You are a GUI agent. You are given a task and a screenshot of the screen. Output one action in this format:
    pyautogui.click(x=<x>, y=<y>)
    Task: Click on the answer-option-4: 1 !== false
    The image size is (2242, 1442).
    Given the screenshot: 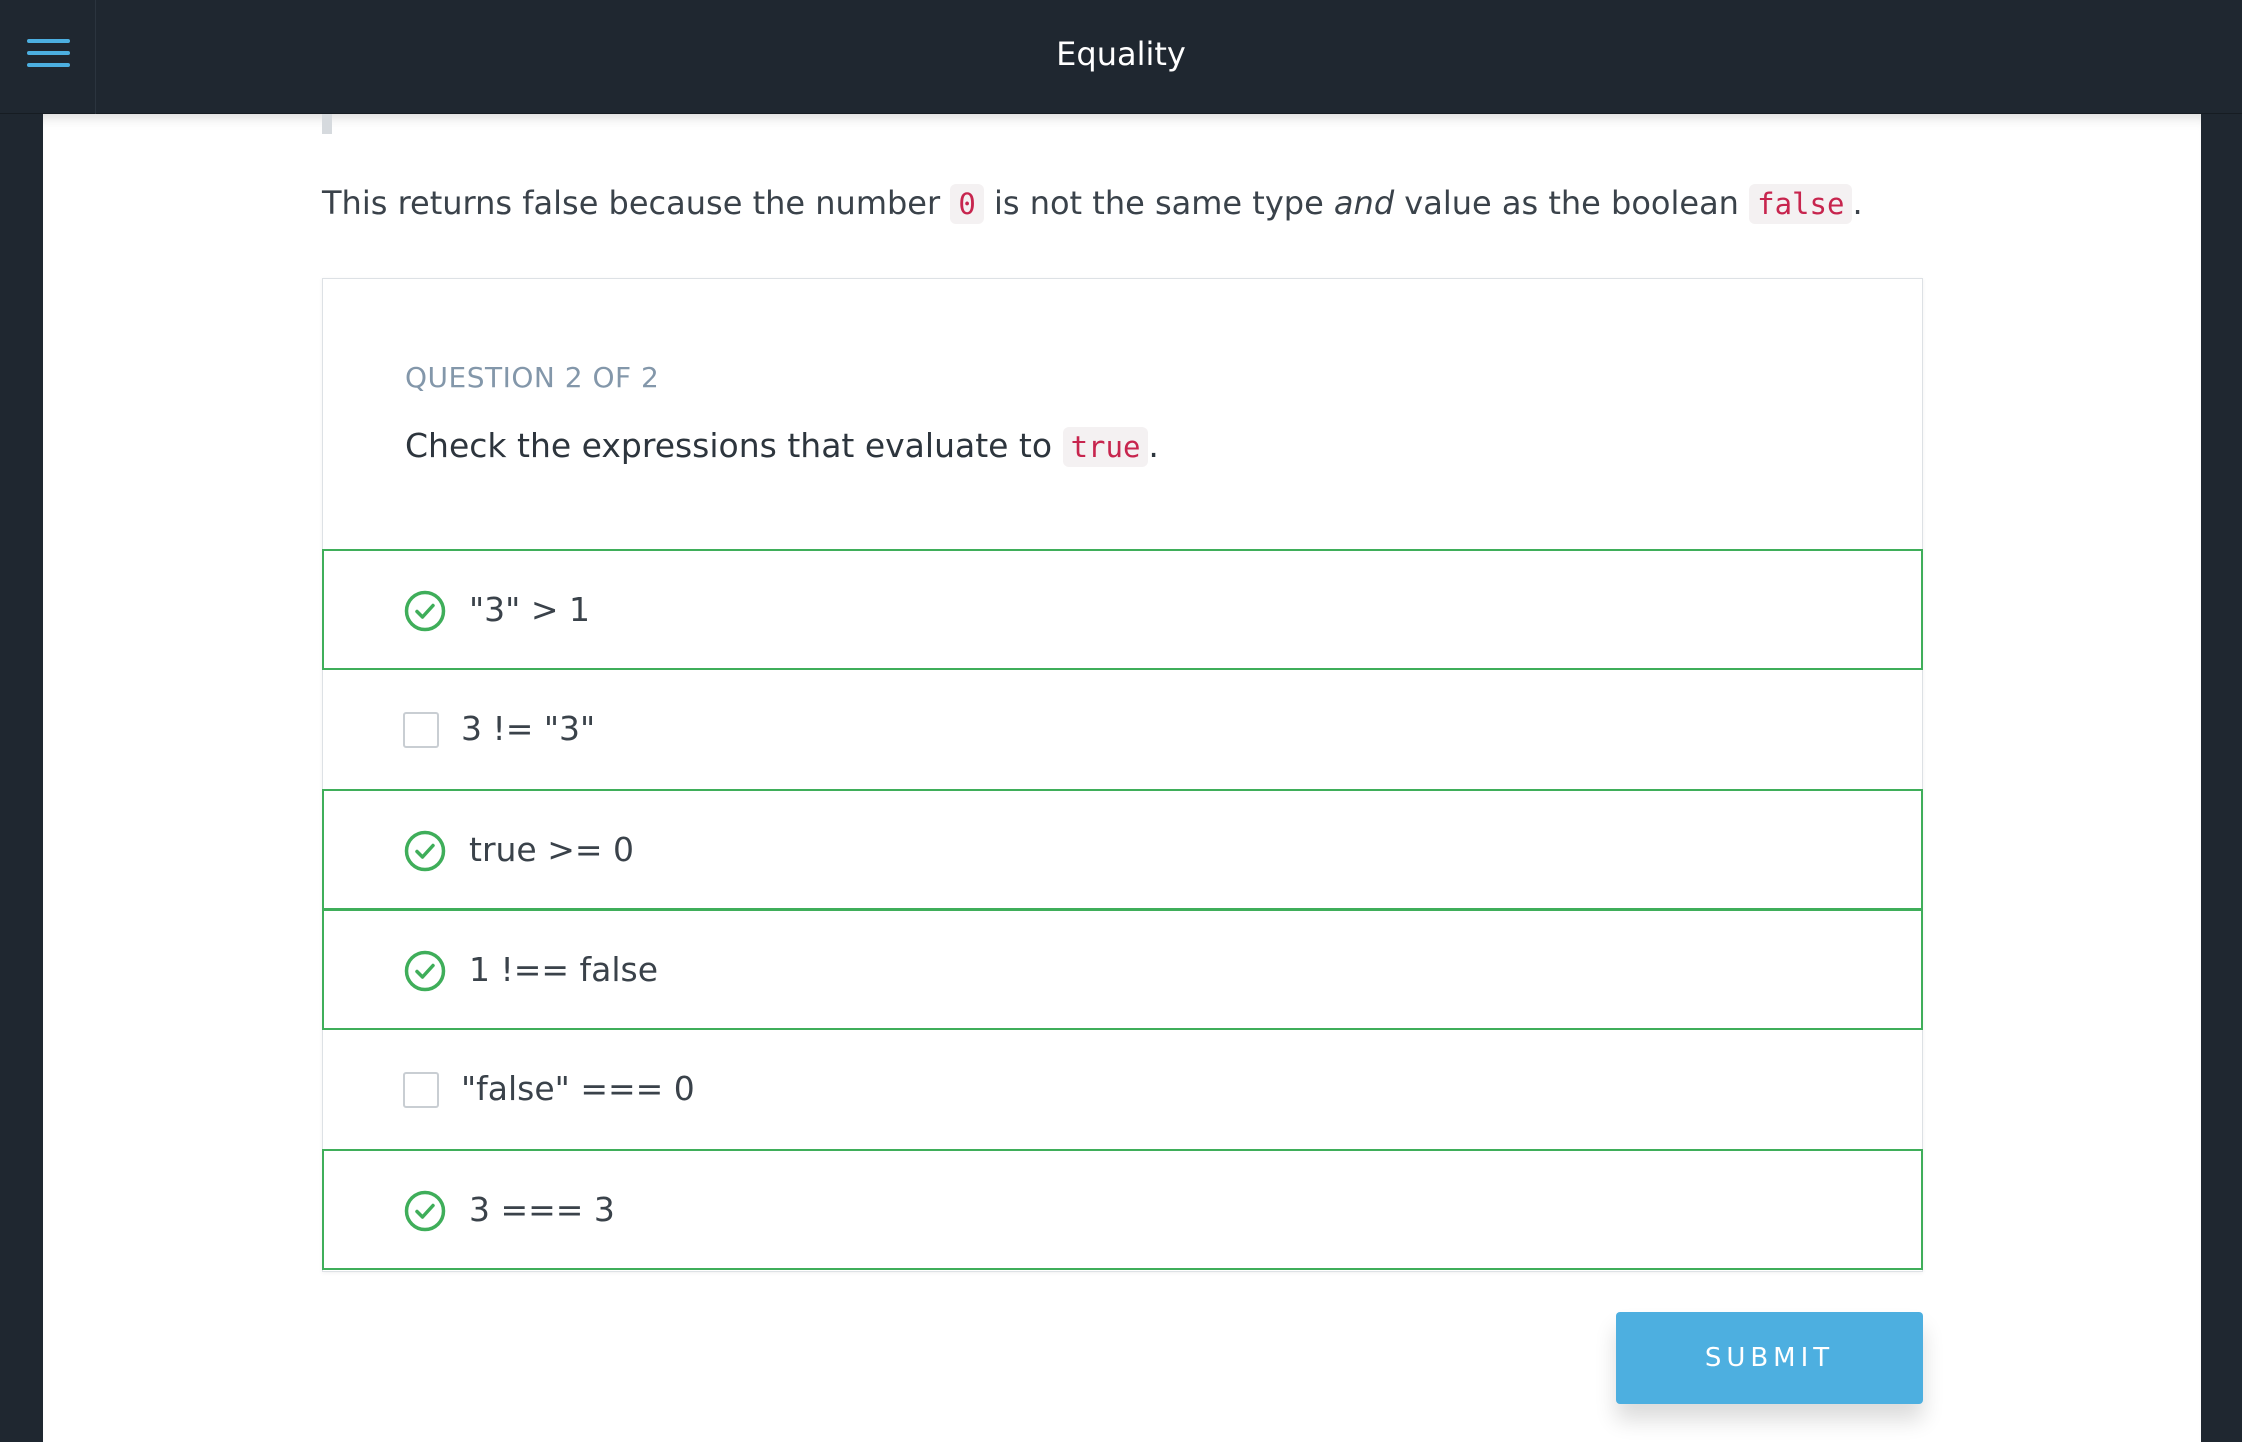 What is the action you would take?
    pyautogui.click(x=1122, y=969)
    